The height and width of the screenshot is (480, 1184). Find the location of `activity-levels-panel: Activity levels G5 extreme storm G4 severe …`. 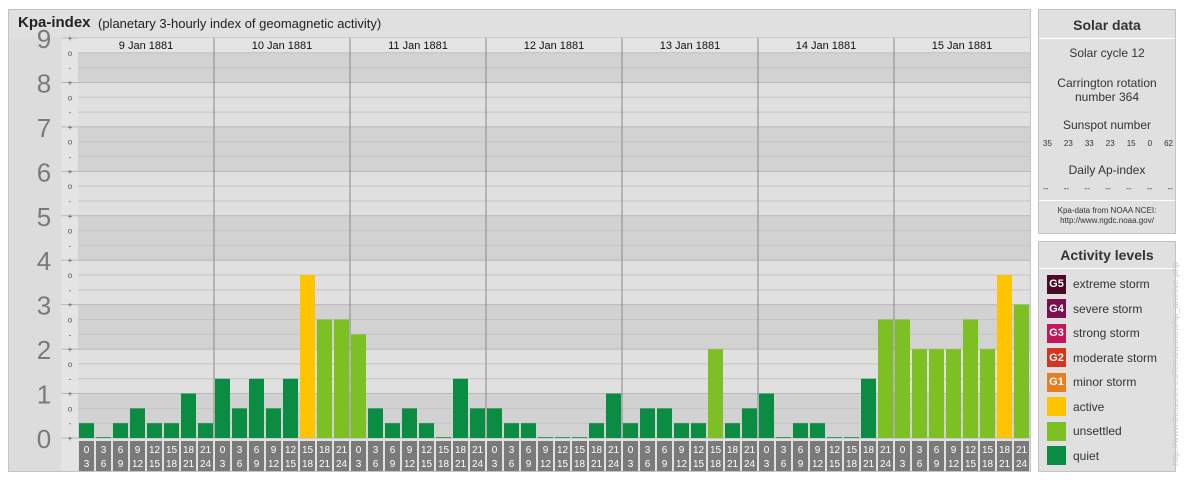

activity-levels-panel: Activity levels G5 extreme storm G4 severe … is located at coordinates (1107, 356).